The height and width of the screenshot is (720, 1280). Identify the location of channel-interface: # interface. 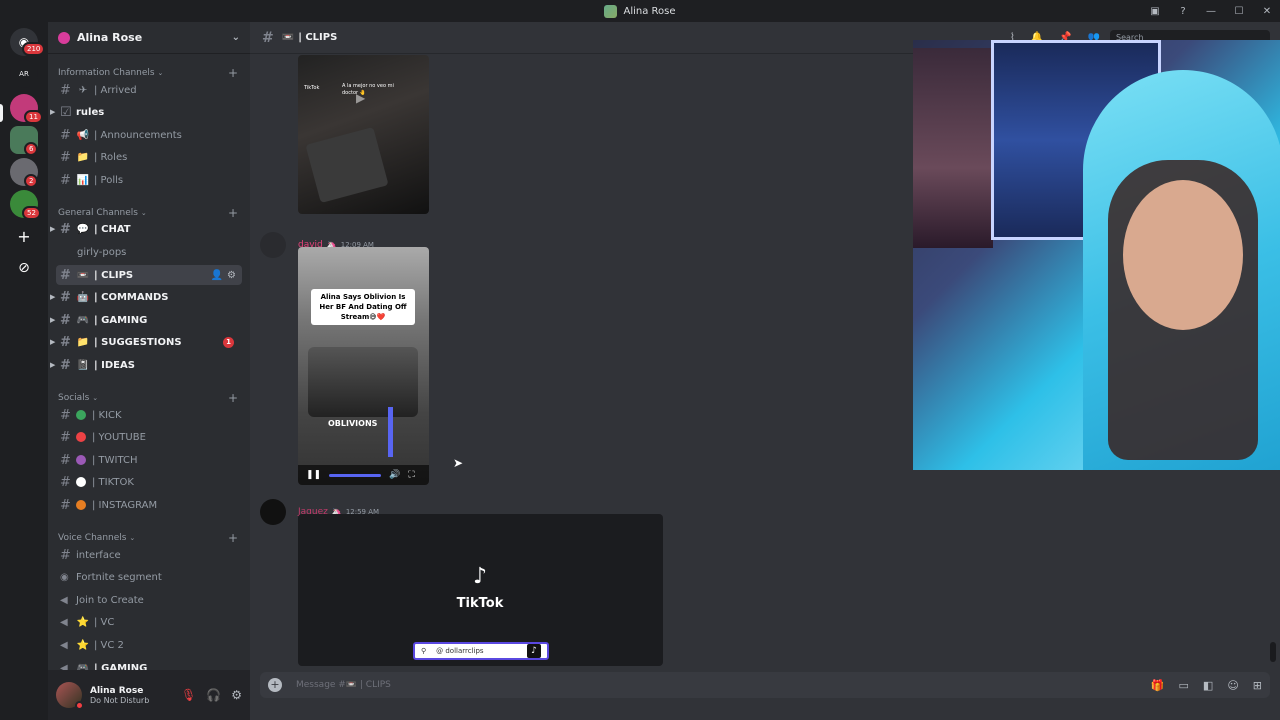
(149, 555).